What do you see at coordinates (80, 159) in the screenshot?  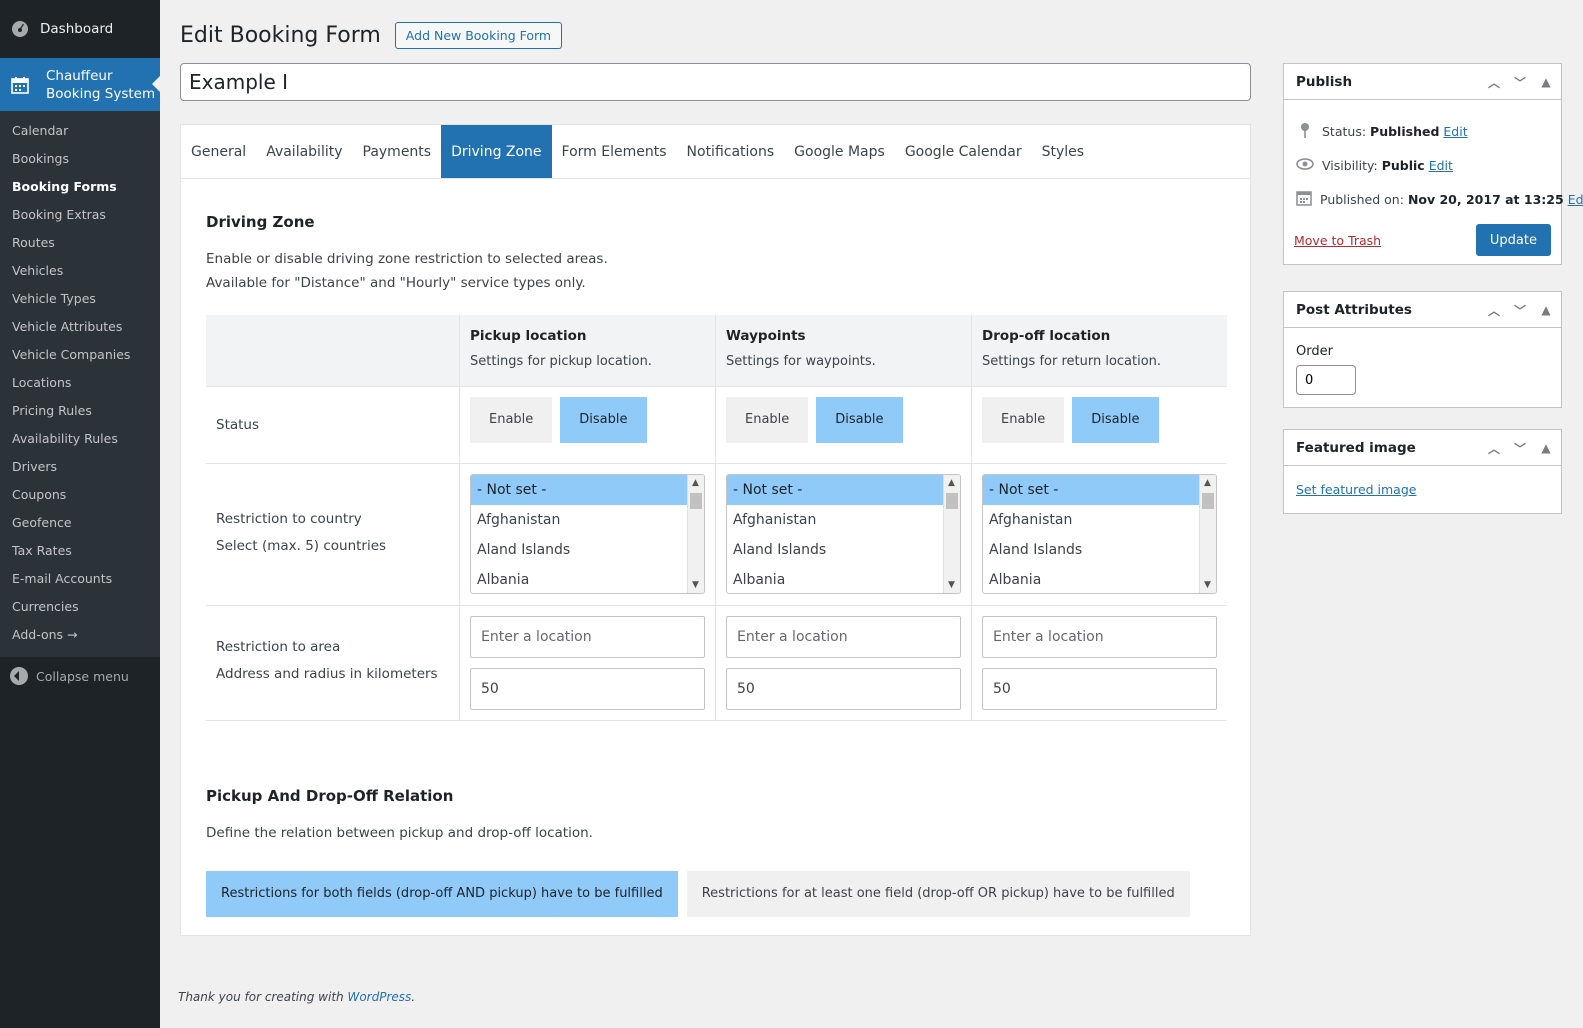 I see `sidebar-item-bookings: Bookings` at bounding box center [80, 159].